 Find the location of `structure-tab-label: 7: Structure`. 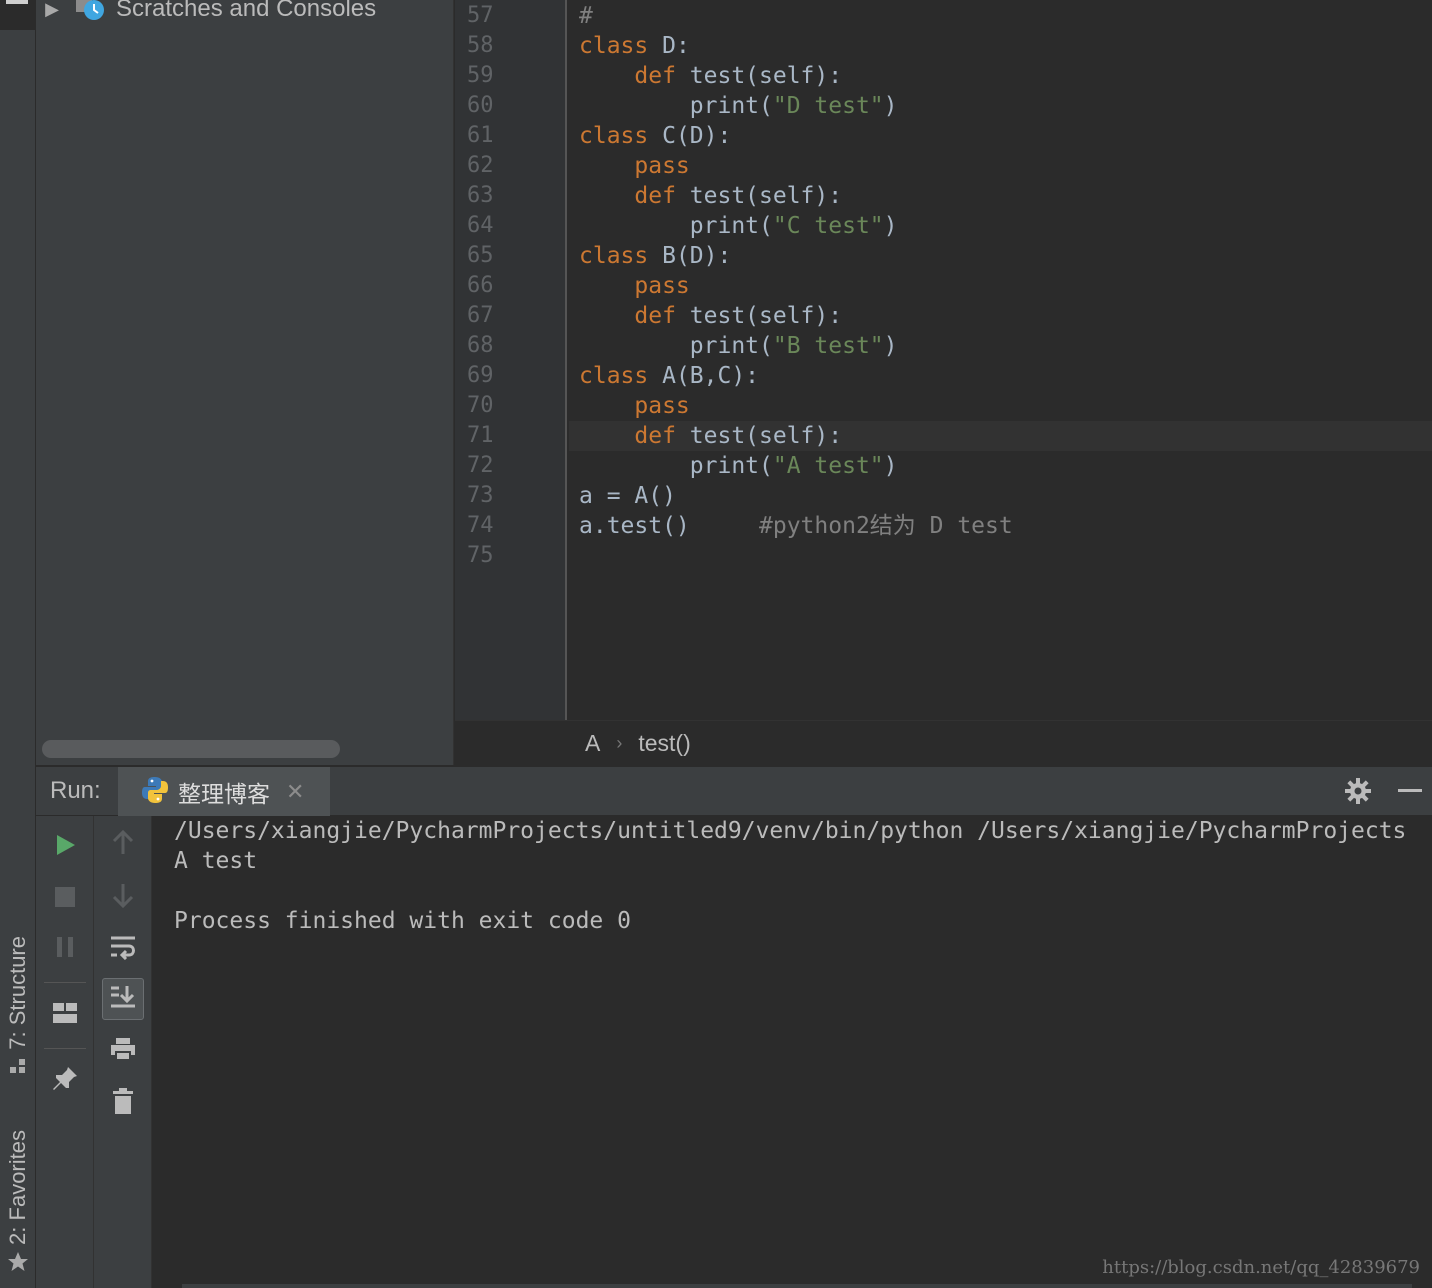

structure-tab-label: 7: Structure is located at coordinates (17, 993).